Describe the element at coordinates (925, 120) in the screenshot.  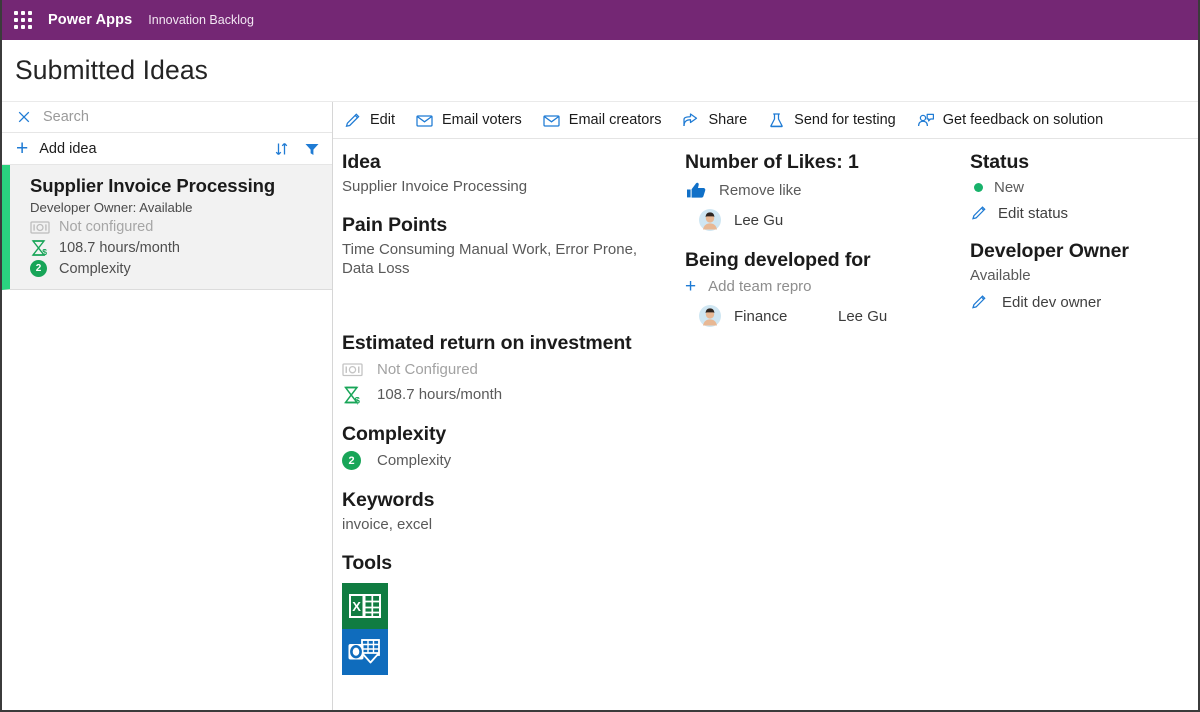
I see `person-feedback-icon` at that location.